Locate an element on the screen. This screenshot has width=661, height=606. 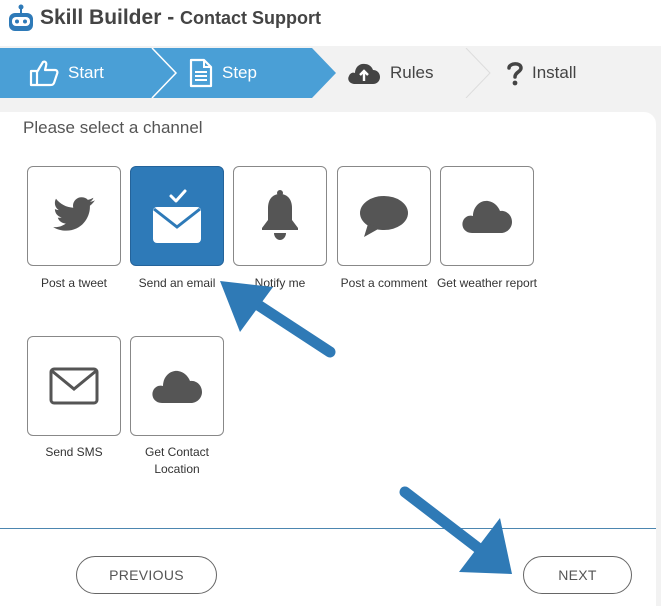
envelope-check-icon is located at coordinates (177, 216).